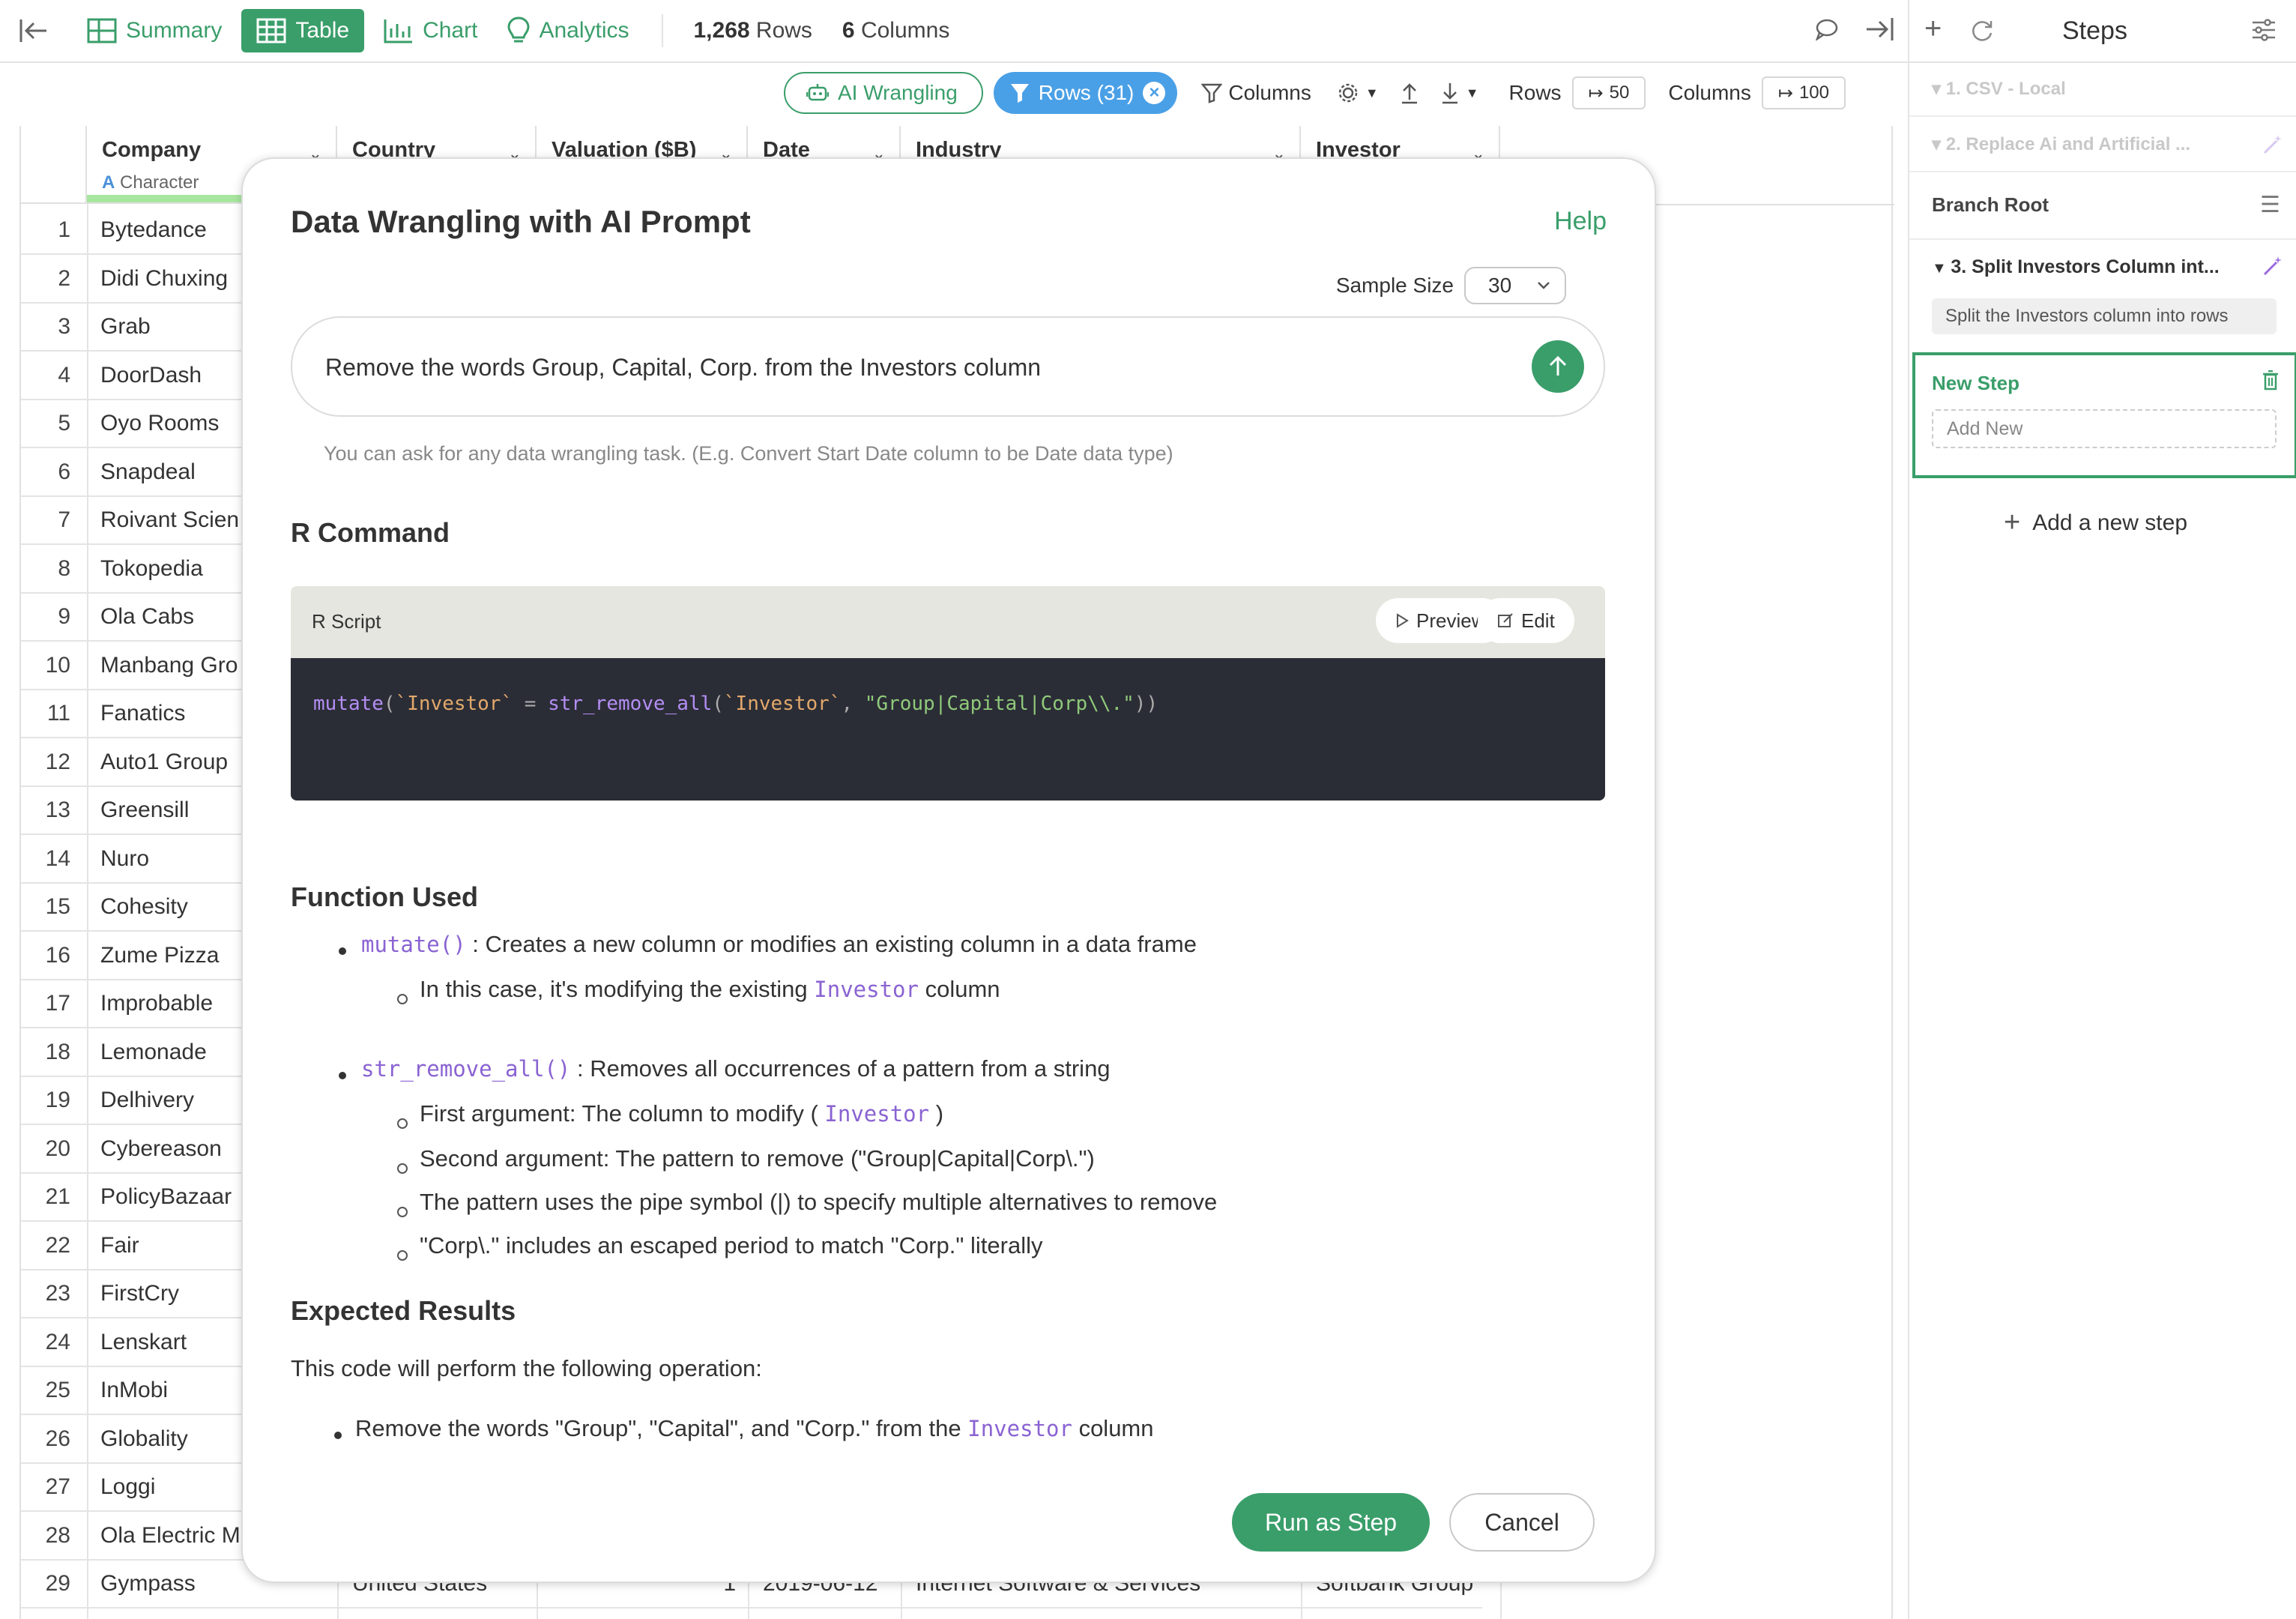 The width and height of the screenshot is (2296, 1619). I want to click on cell-company: Tokopedia, so click(151, 569).